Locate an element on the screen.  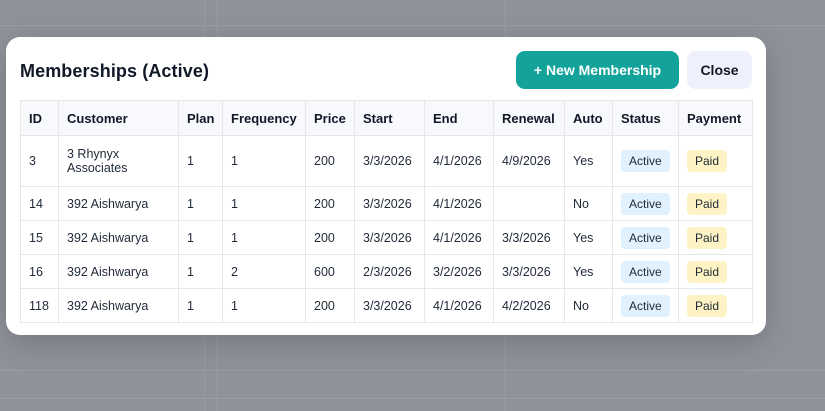
cell-renewal is located at coordinates (529, 203).